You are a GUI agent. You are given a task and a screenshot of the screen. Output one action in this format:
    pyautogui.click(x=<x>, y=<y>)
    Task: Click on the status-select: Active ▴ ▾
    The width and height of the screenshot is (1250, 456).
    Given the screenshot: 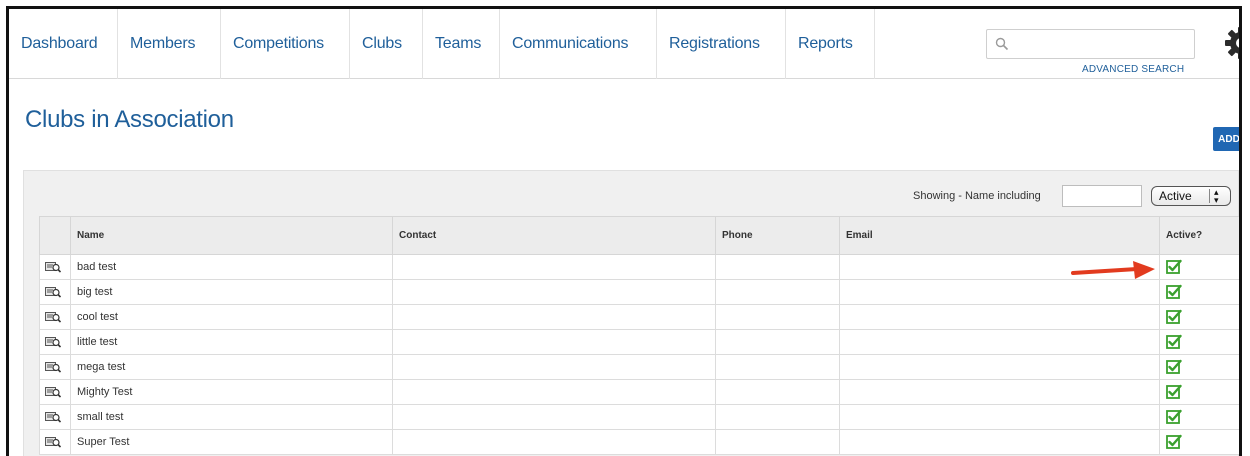 What is the action you would take?
    pyautogui.click(x=1191, y=196)
    